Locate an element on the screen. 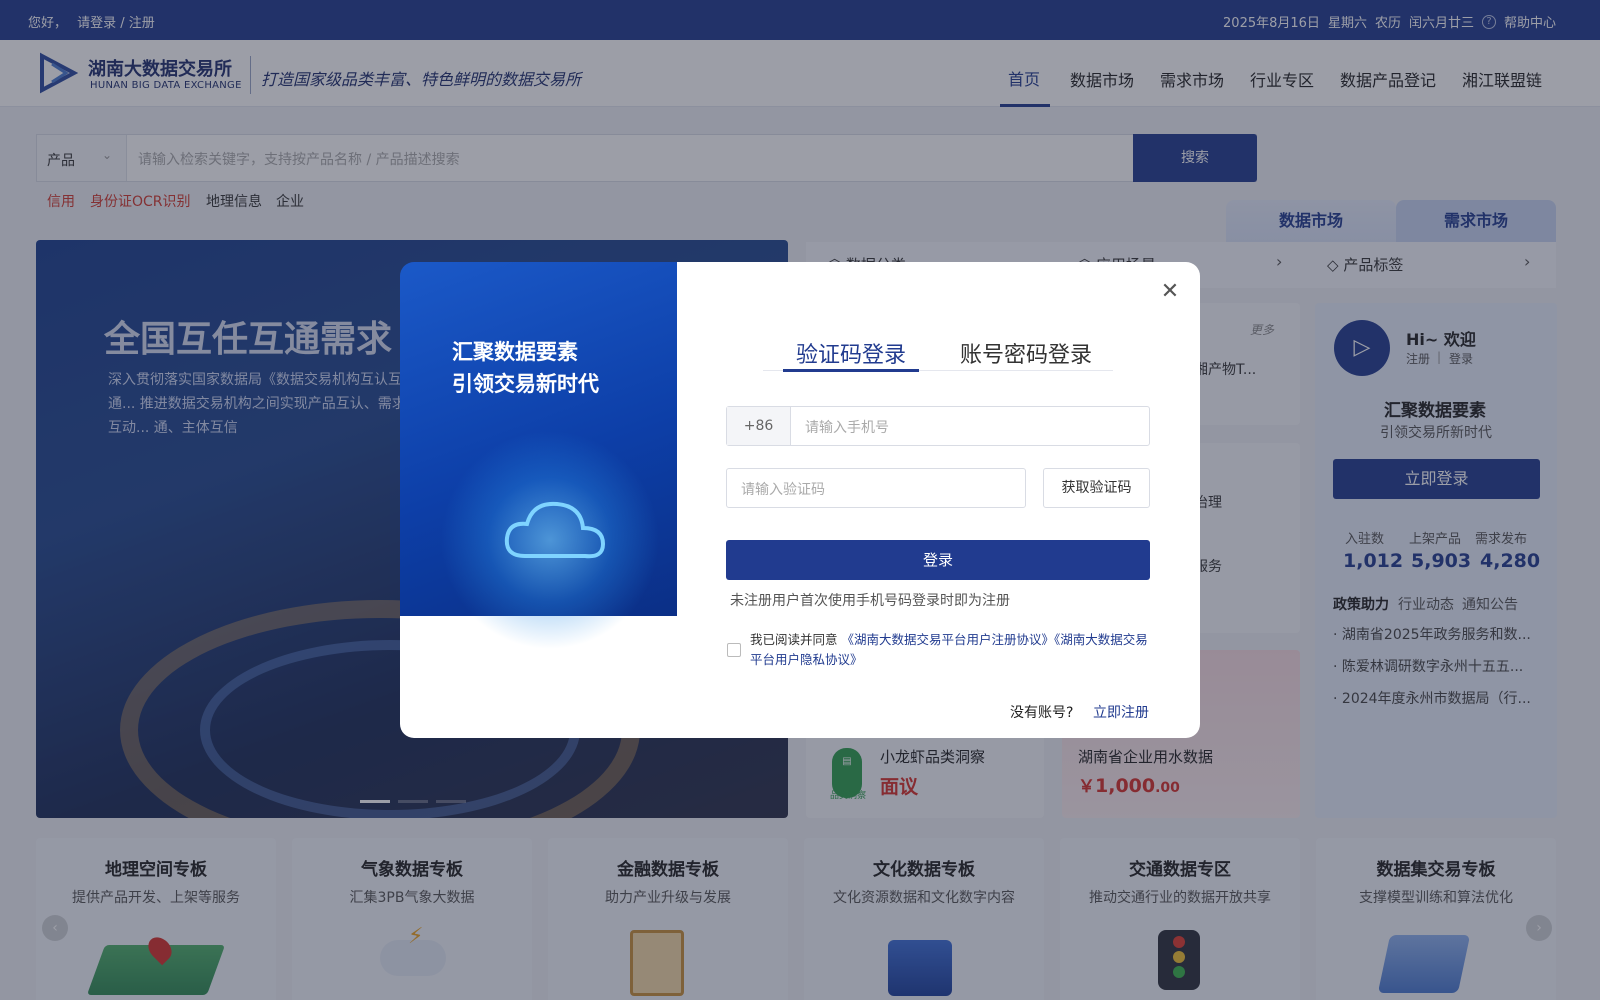 This screenshot has width=1600, height=1000. modal-left-text: 汇聚数据要素 引领交易新时代 is located at coordinates (525, 368).